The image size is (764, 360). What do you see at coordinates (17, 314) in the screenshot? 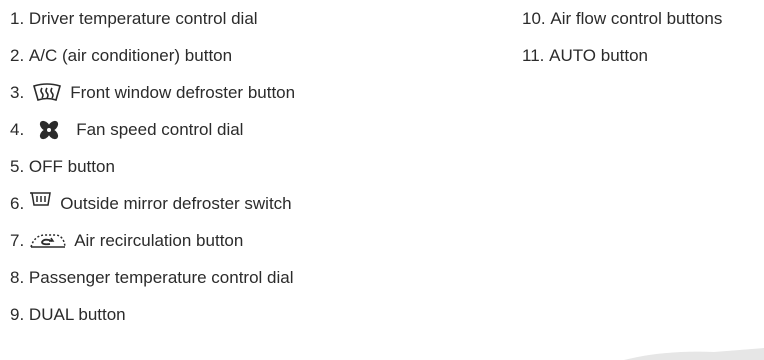
I see `item-number: 9.` at bounding box center [17, 314].